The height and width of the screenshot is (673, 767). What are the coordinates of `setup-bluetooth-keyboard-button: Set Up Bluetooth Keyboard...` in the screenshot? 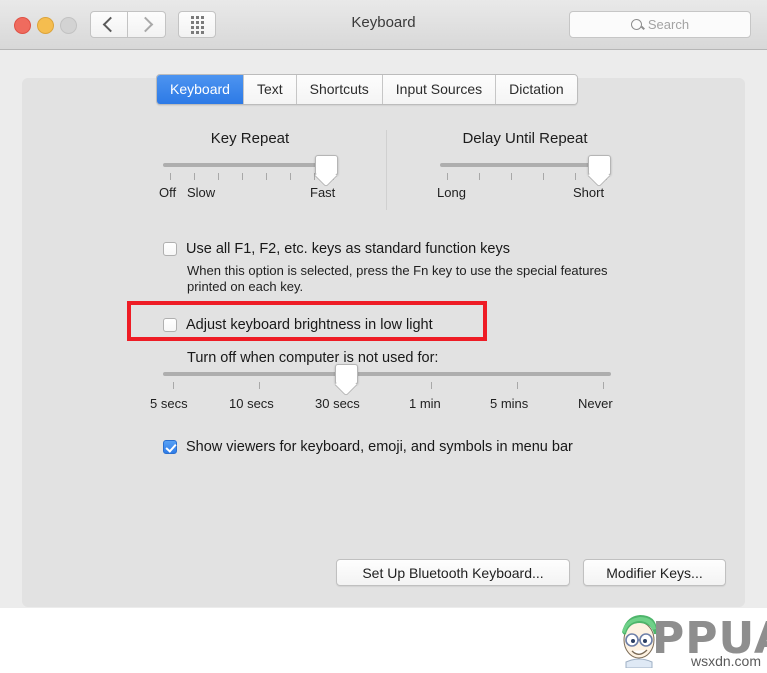 It's located at (453, 572).